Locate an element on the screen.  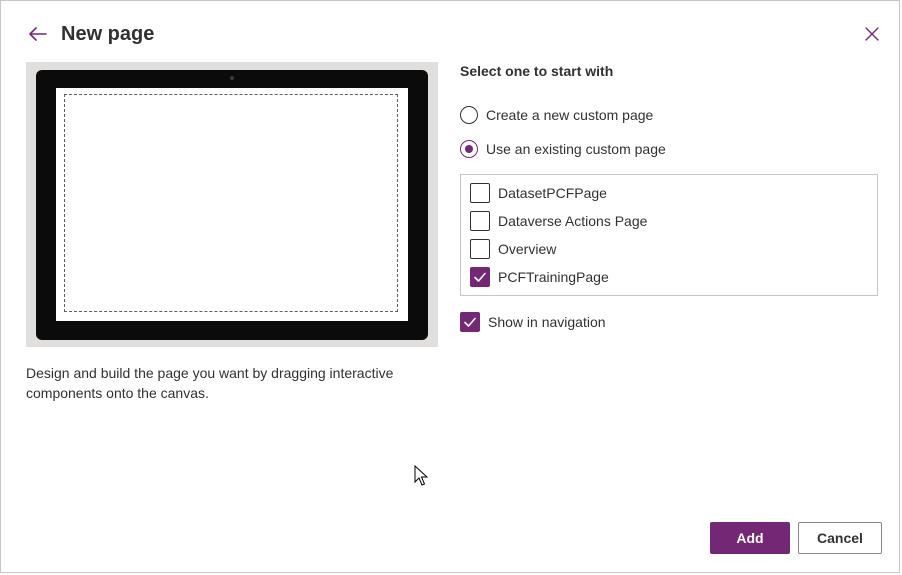
close-icon is located at coordinates (872, 34).